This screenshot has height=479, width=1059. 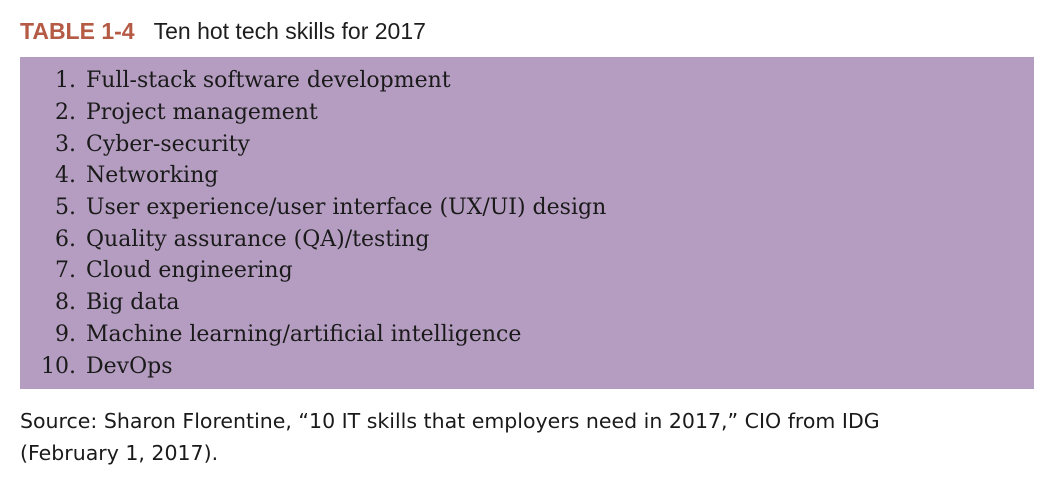 I want to click on item-text: Cyber-security, so click(x=168, y=144).